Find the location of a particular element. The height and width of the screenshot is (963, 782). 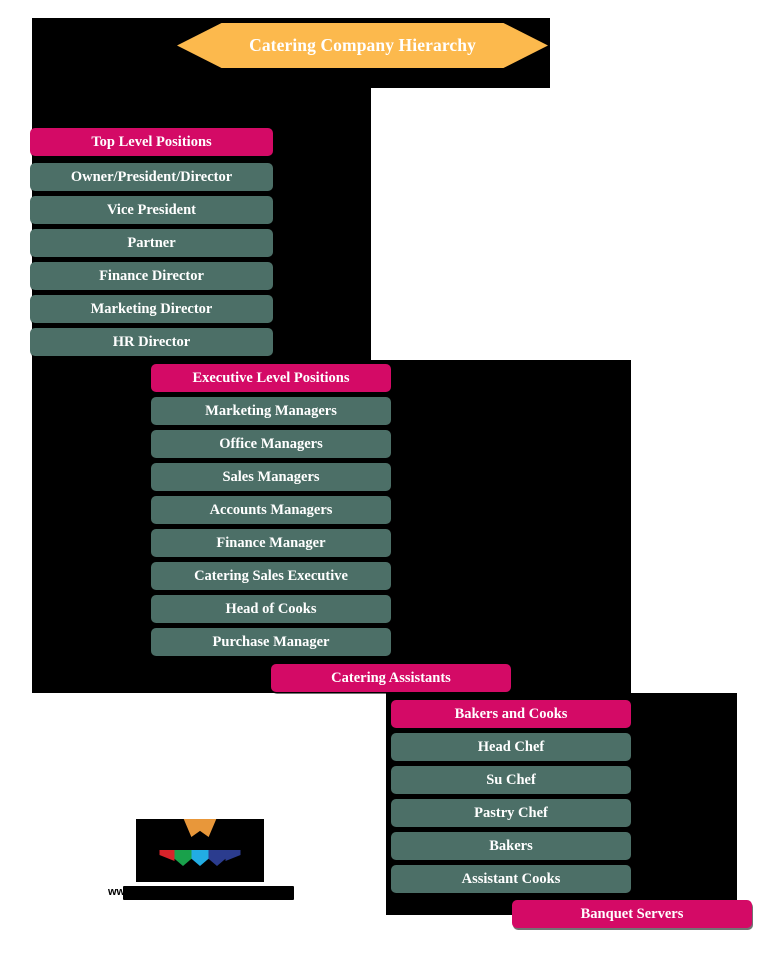

node-head-of-cooks: Head of Cooks is located at coordinates (271, 609).